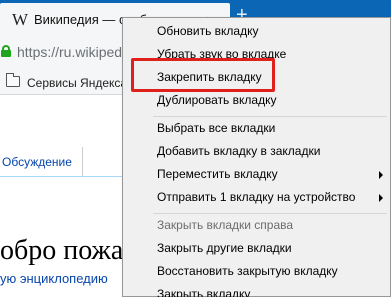 This screenshot has width=391, height=297. Describe the element at coordinates (217, 100) in the screenshot. I see `menu-item-label: Дублировать вкладку` at that location.